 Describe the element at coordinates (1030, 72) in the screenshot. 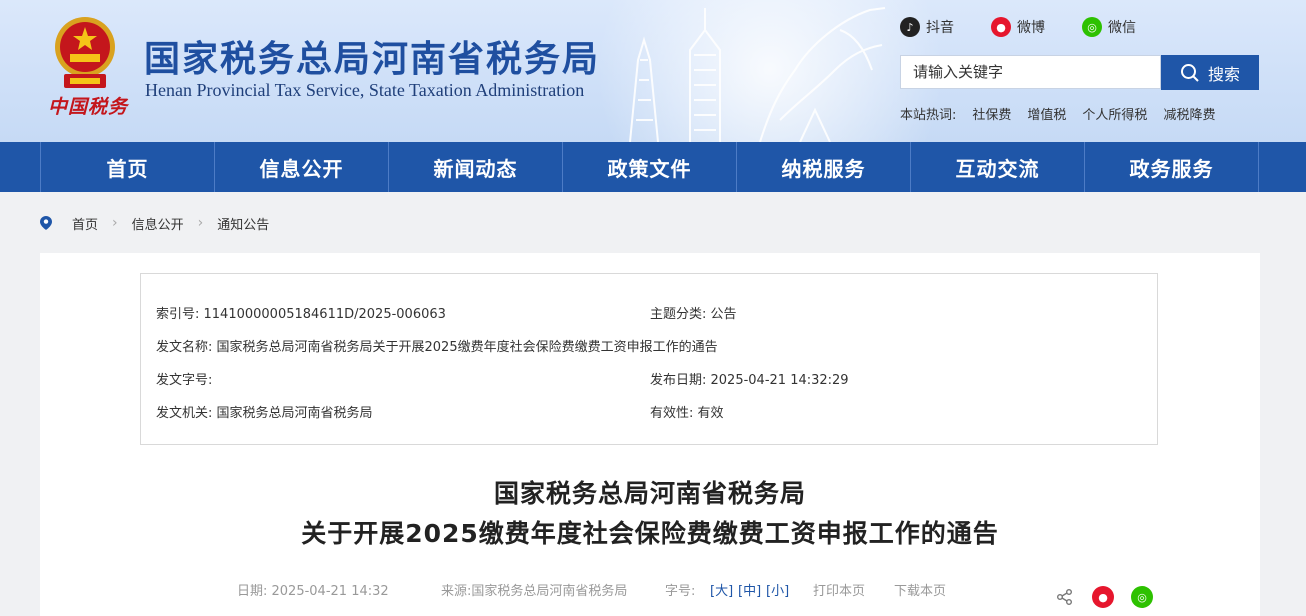

I see `search-input` at that location.